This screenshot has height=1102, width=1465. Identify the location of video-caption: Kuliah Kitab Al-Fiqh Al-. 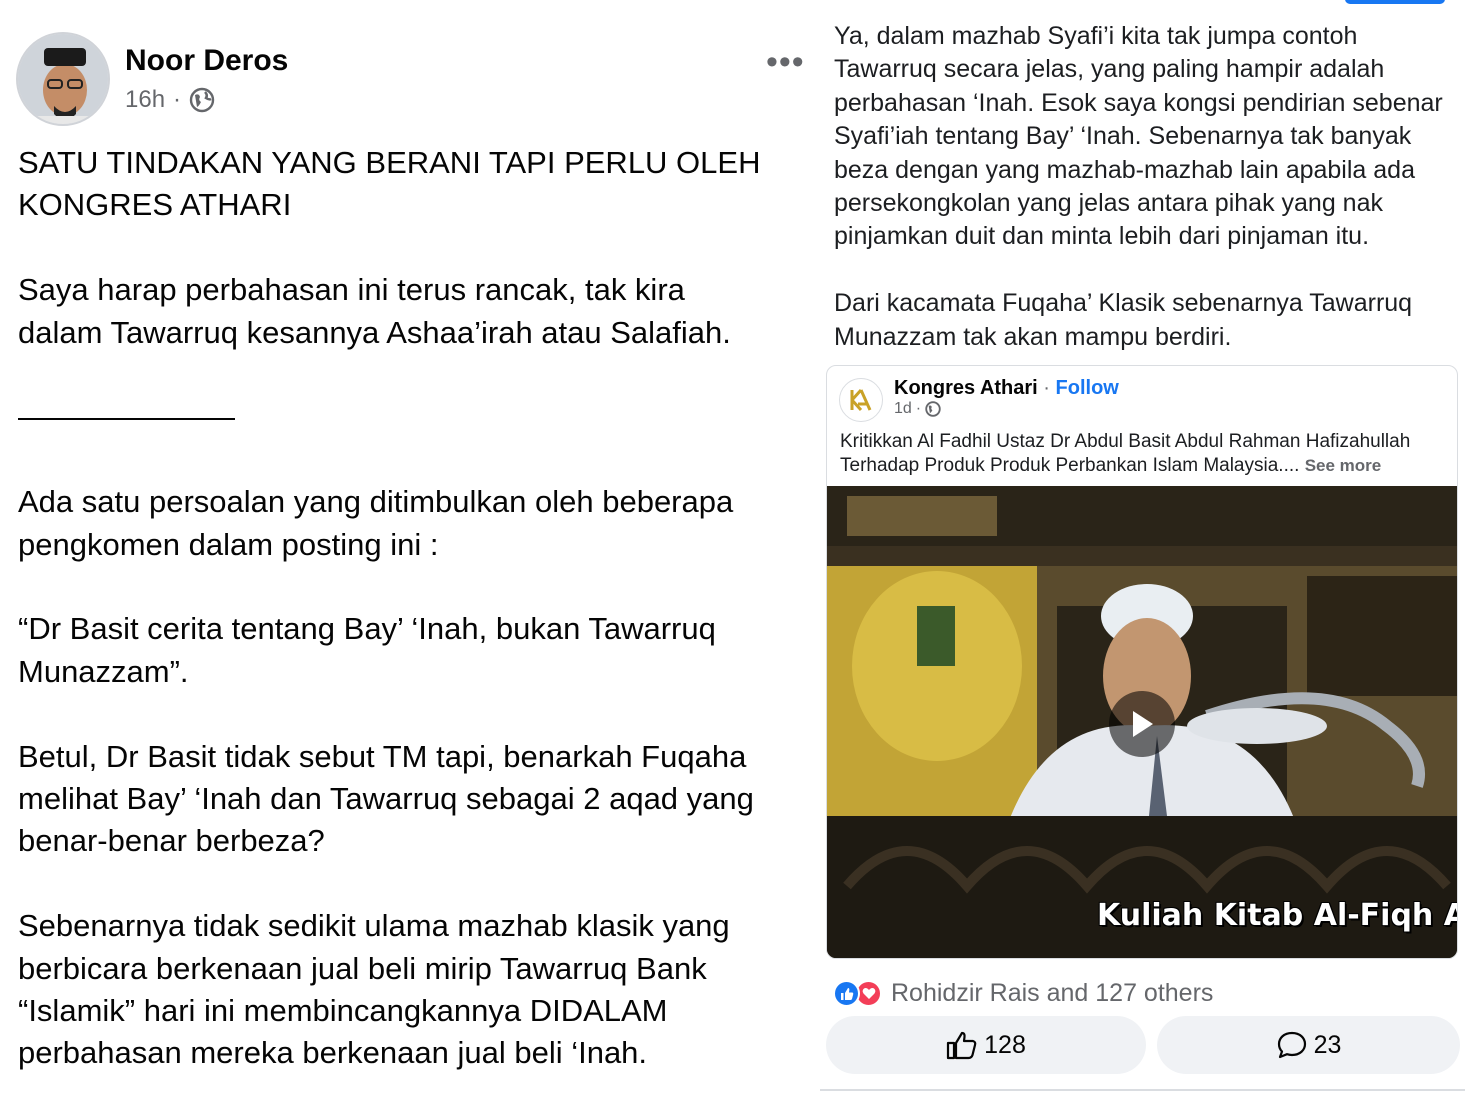
(1277, 915).